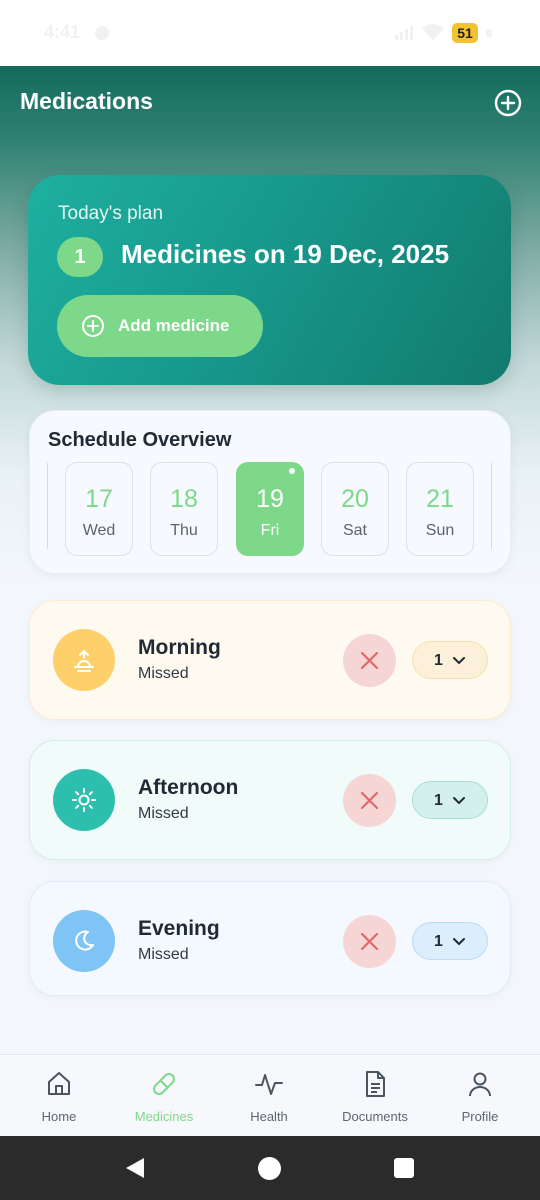 This screenshot has width=540, height=1200. I want to click on pill-icon, so click(164, 1084).